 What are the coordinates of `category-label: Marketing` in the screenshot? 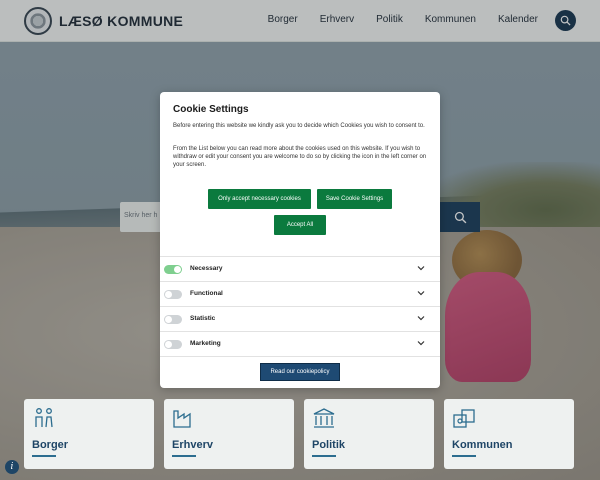 It's located at (205, 343).